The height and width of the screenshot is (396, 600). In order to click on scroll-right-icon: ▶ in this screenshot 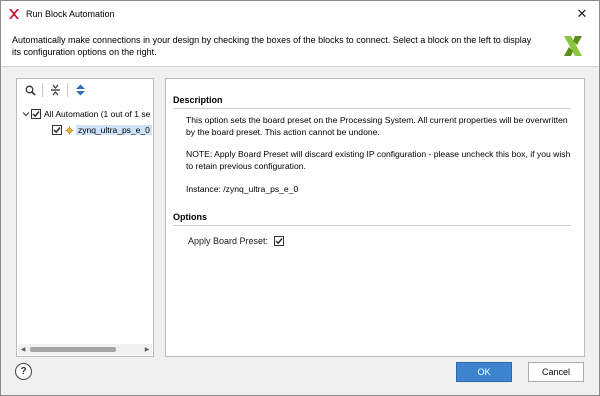, I will do `click(147, 349)`.